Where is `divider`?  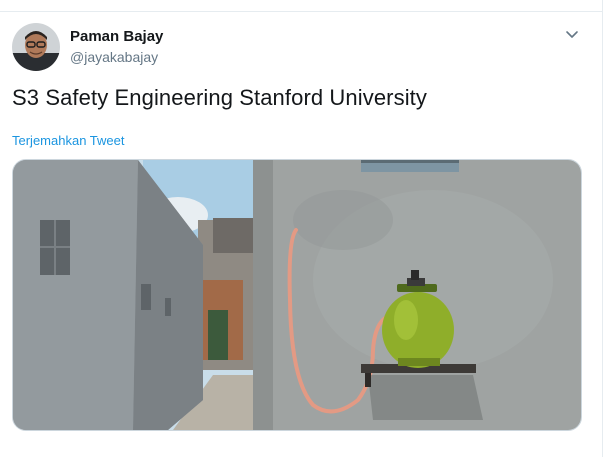
divider is located at coordinates (301, 11).